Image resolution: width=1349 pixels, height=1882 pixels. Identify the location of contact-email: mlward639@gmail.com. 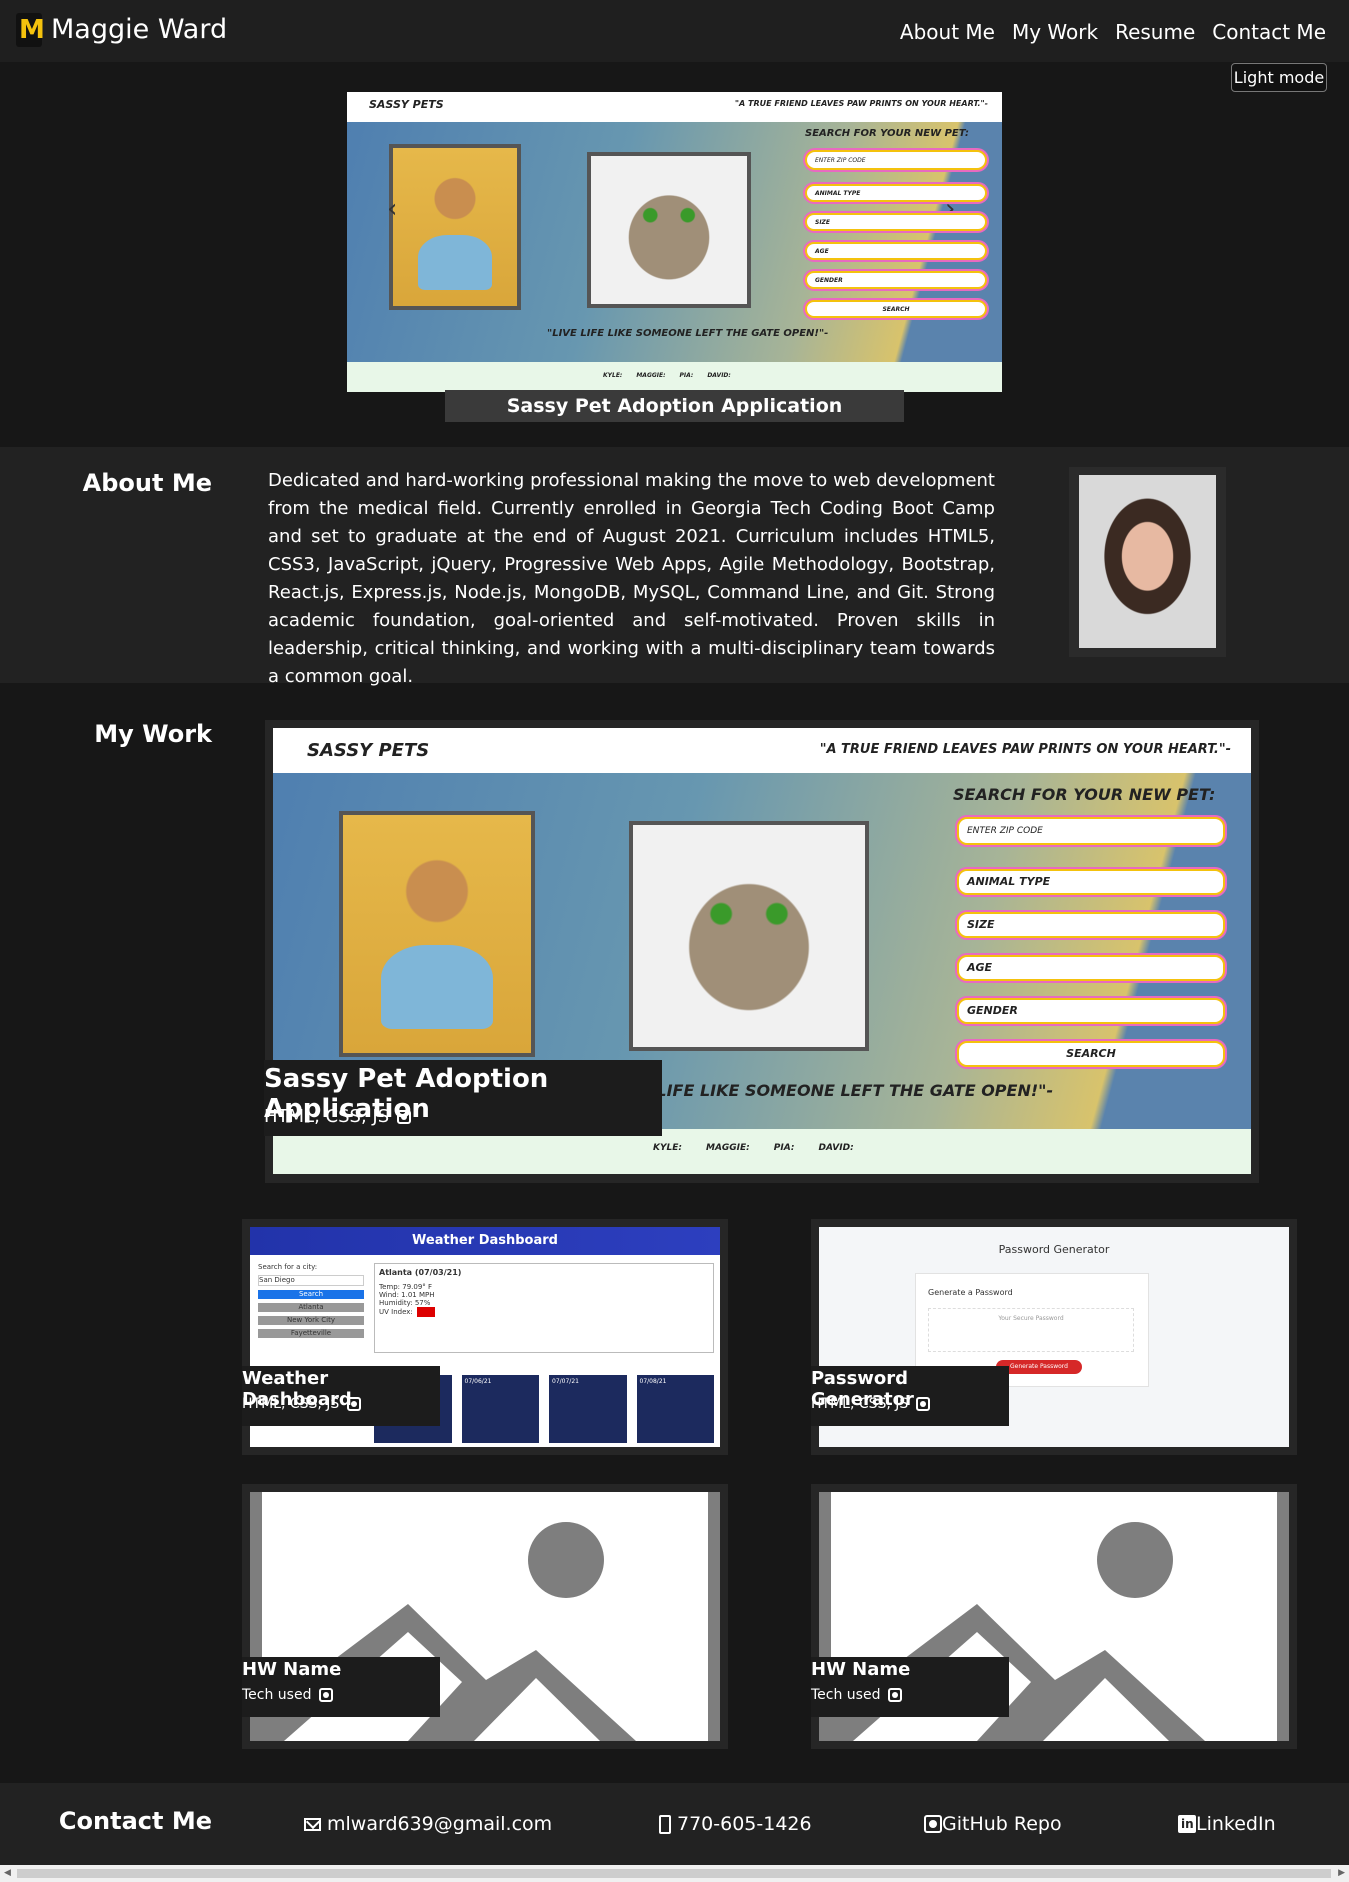
(428, 1824).